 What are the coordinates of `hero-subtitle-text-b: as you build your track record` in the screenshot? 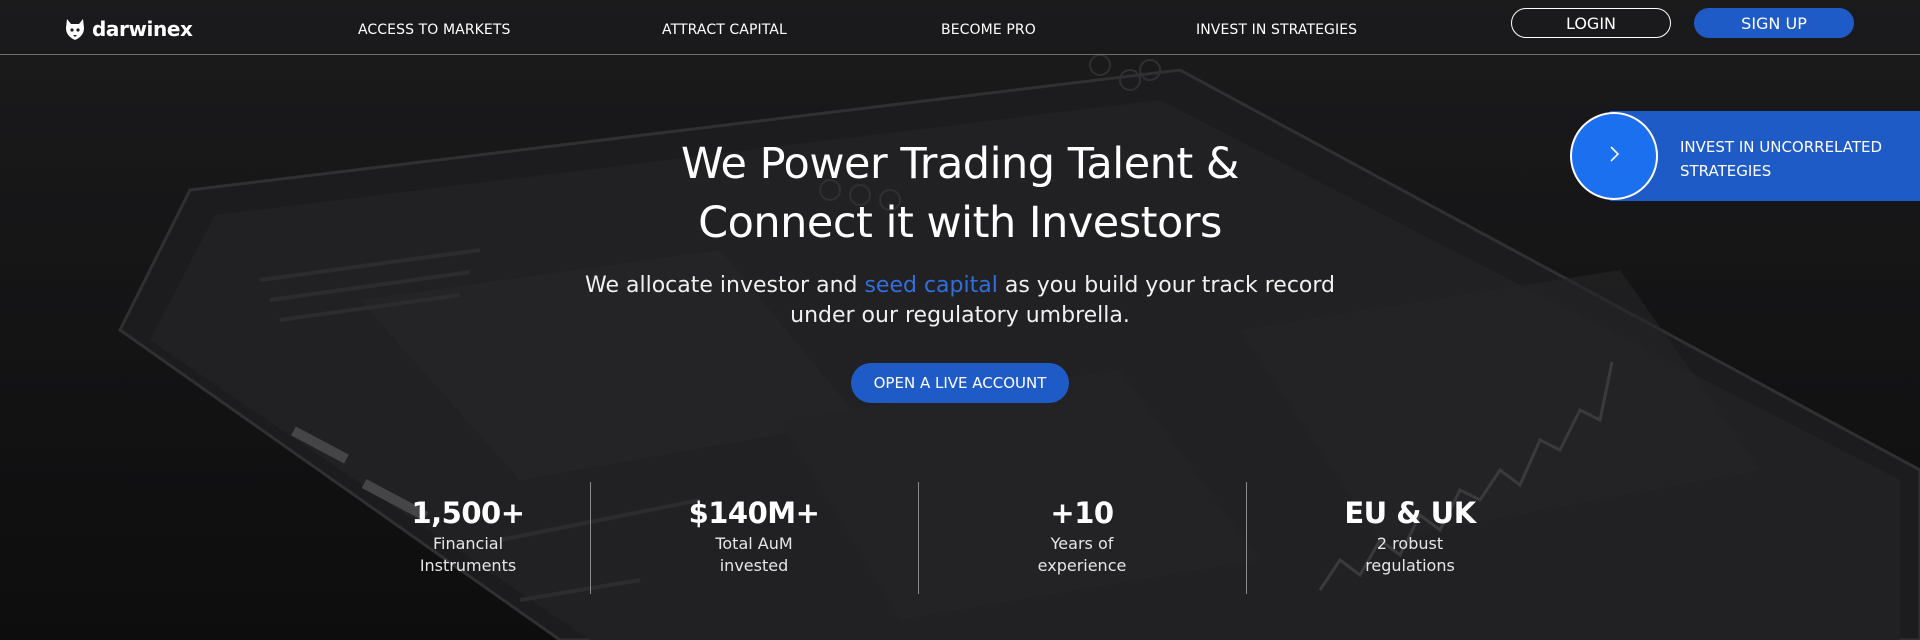 It's located at (1166, 285).